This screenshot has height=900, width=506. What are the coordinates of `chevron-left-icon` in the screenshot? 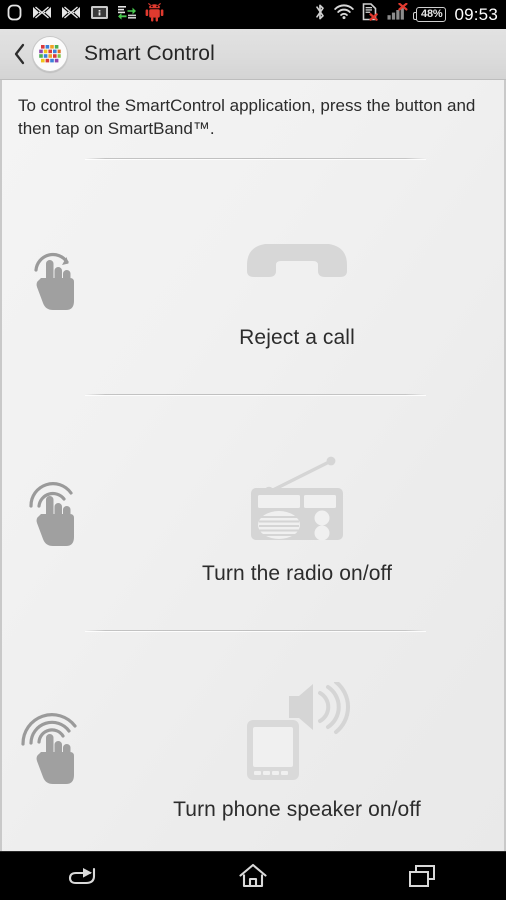 It's located at (19, 54).